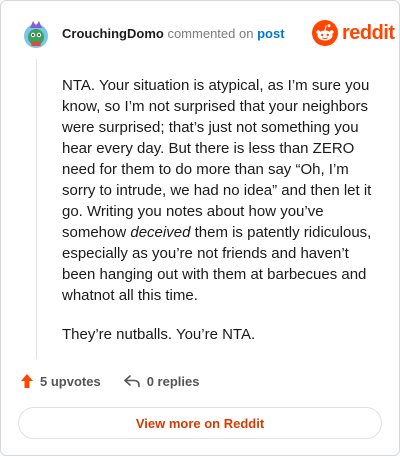 The height and width of the screenshot is (456, 400). I want to click on upvote-group: 5 upvotes, so click(60, 381).